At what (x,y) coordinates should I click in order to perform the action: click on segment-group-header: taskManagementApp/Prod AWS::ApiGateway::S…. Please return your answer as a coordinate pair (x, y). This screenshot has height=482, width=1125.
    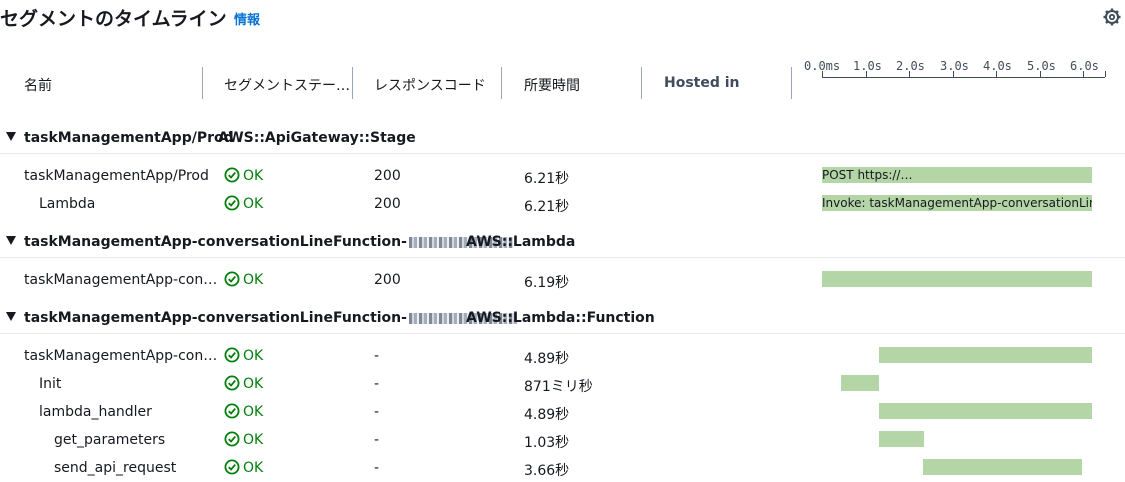
    Looking at the image, I should click on (562, 139).